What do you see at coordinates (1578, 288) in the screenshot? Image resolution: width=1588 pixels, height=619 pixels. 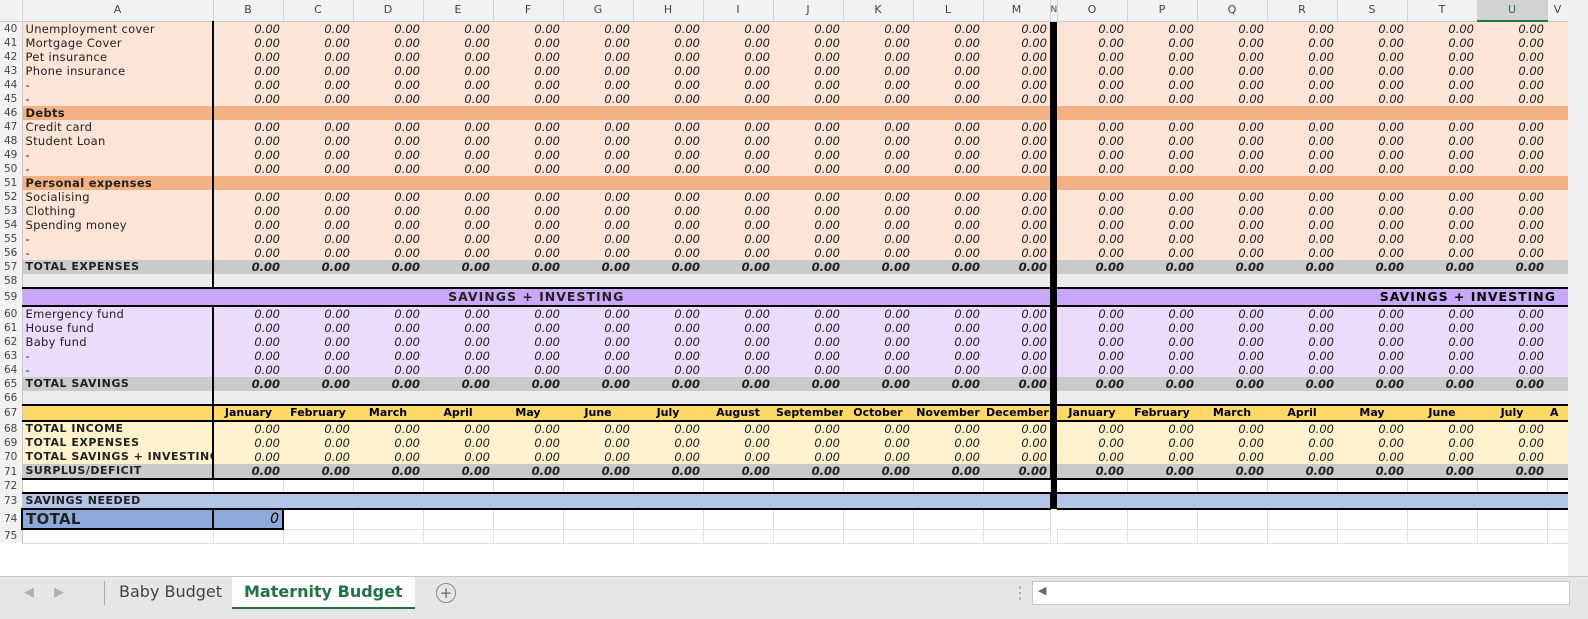 I see `vertical-scrollbar` at bounding box center [1578, 288].